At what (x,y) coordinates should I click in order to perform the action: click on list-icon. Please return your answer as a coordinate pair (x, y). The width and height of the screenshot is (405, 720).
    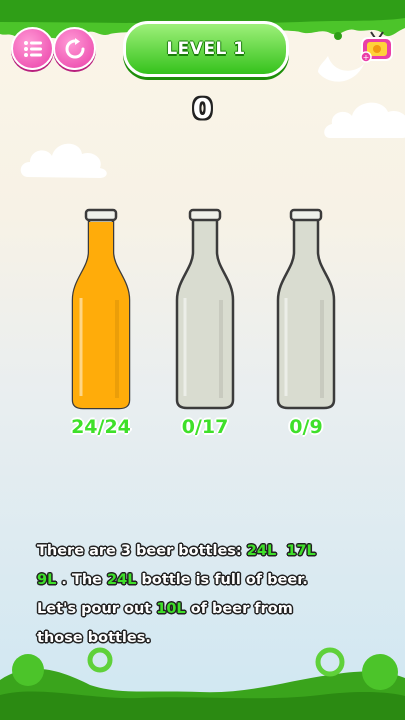
    Looking at the image, I should click on (32, 48).